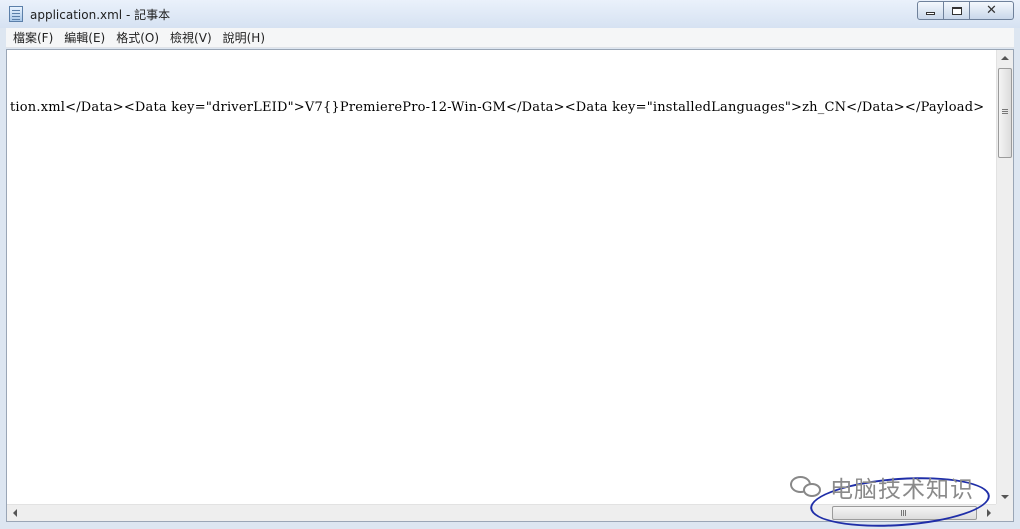 The image size is (1020, 529). What do you see at coordinates (137, 38) in the screenshot?
I see `menu-format: 格式(O)` at bounding box center [137, 38].